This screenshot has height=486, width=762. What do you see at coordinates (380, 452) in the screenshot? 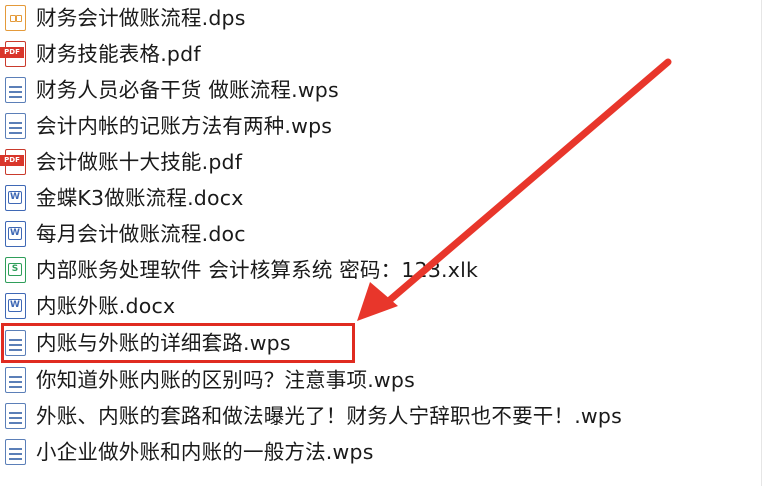
I see `file-item: 小企业做外账和内账的一般方法.wps` at bounding box center [380, 452].